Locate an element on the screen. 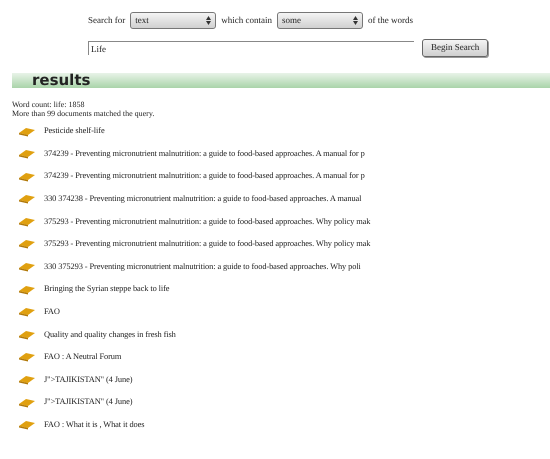 The image size is (550, 459). result-link: Bringing the Syrian steppe back to life is located at coordinates (107, 289).